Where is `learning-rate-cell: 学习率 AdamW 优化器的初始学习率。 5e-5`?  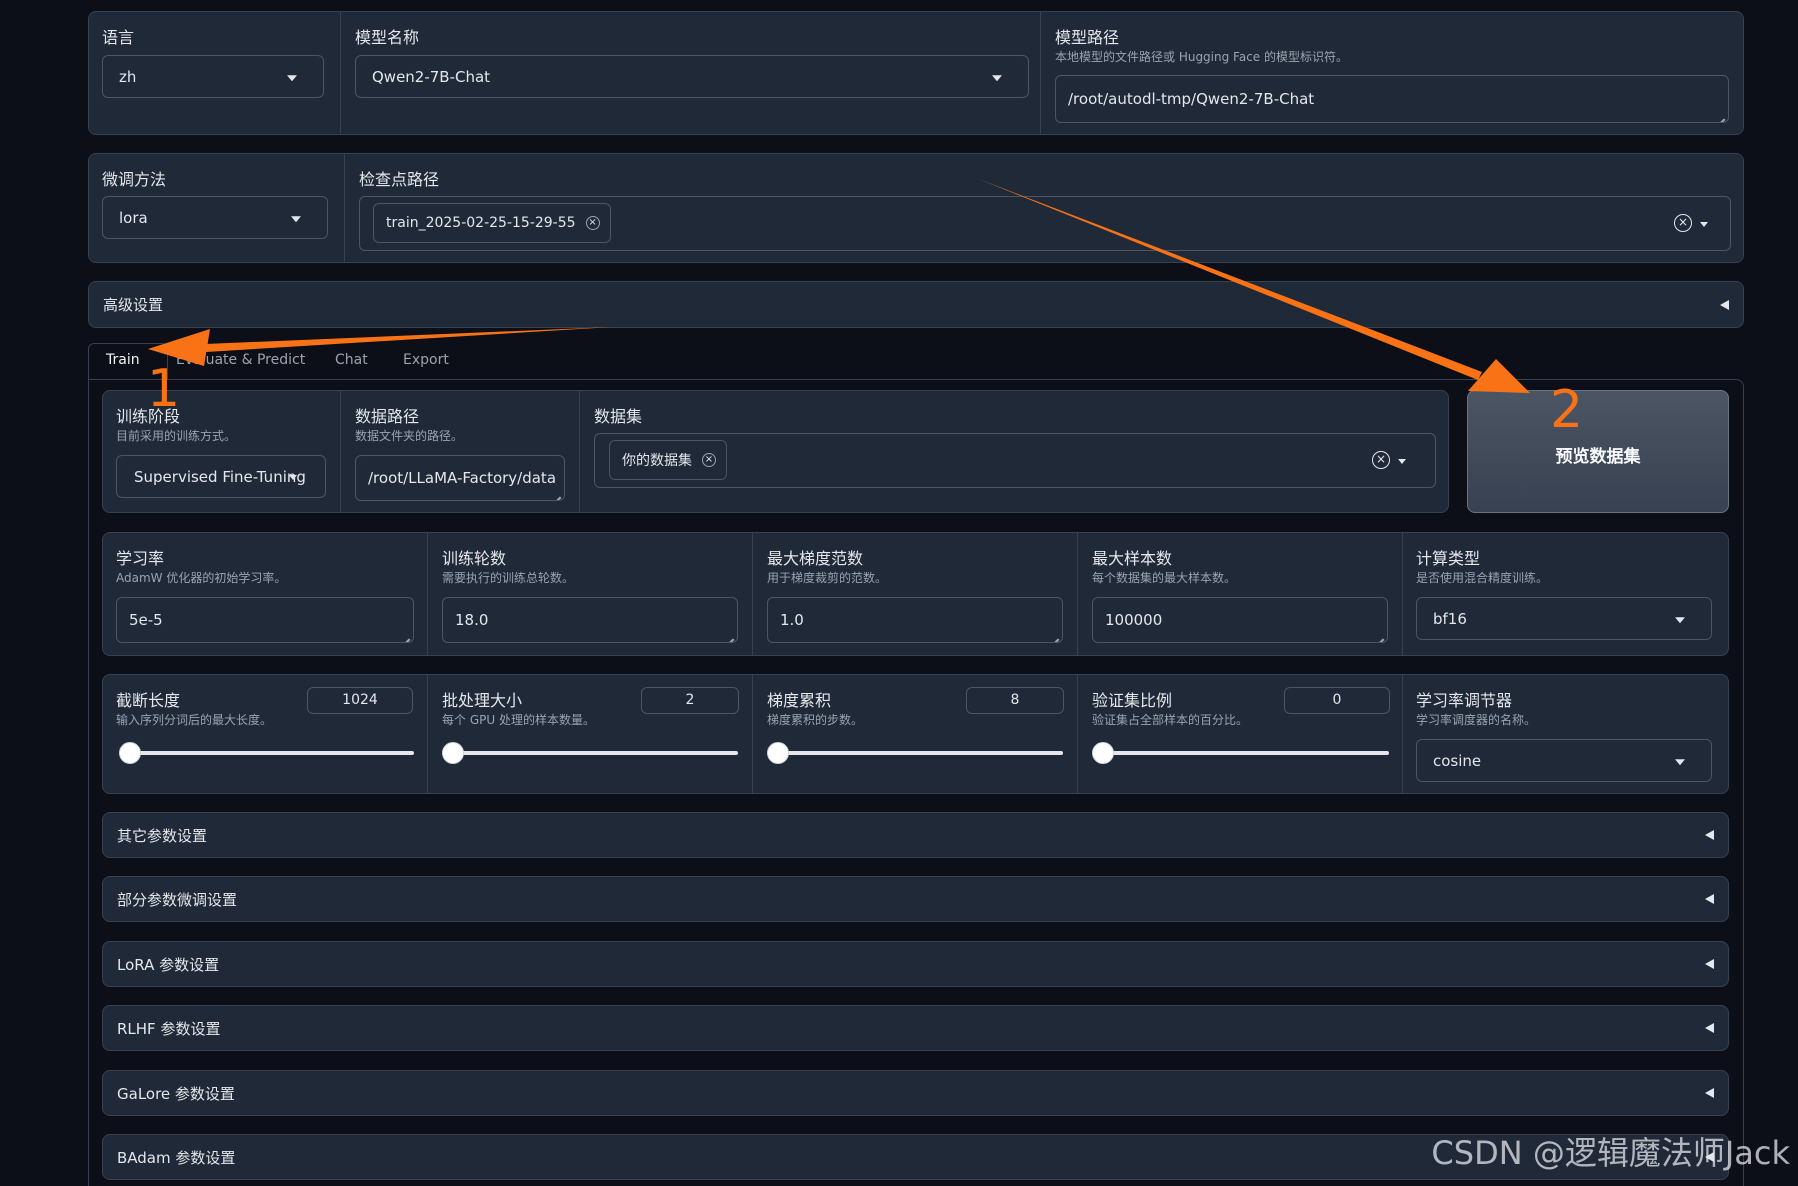
learning-rate-cell: 学习率 AdamW 优化器的初始学习率。 5e-5 is located at coordinates (265, 594).